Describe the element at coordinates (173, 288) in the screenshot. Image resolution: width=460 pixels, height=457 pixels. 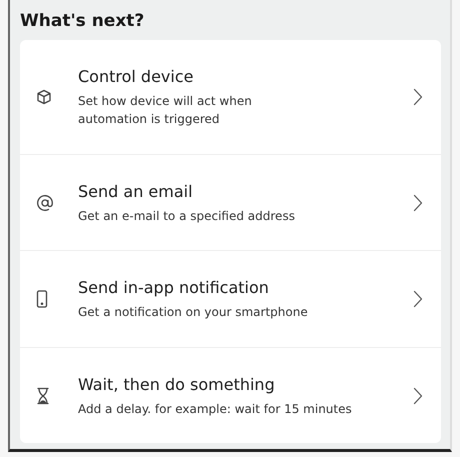
I see `action-title: Send in-app notification` at that location.